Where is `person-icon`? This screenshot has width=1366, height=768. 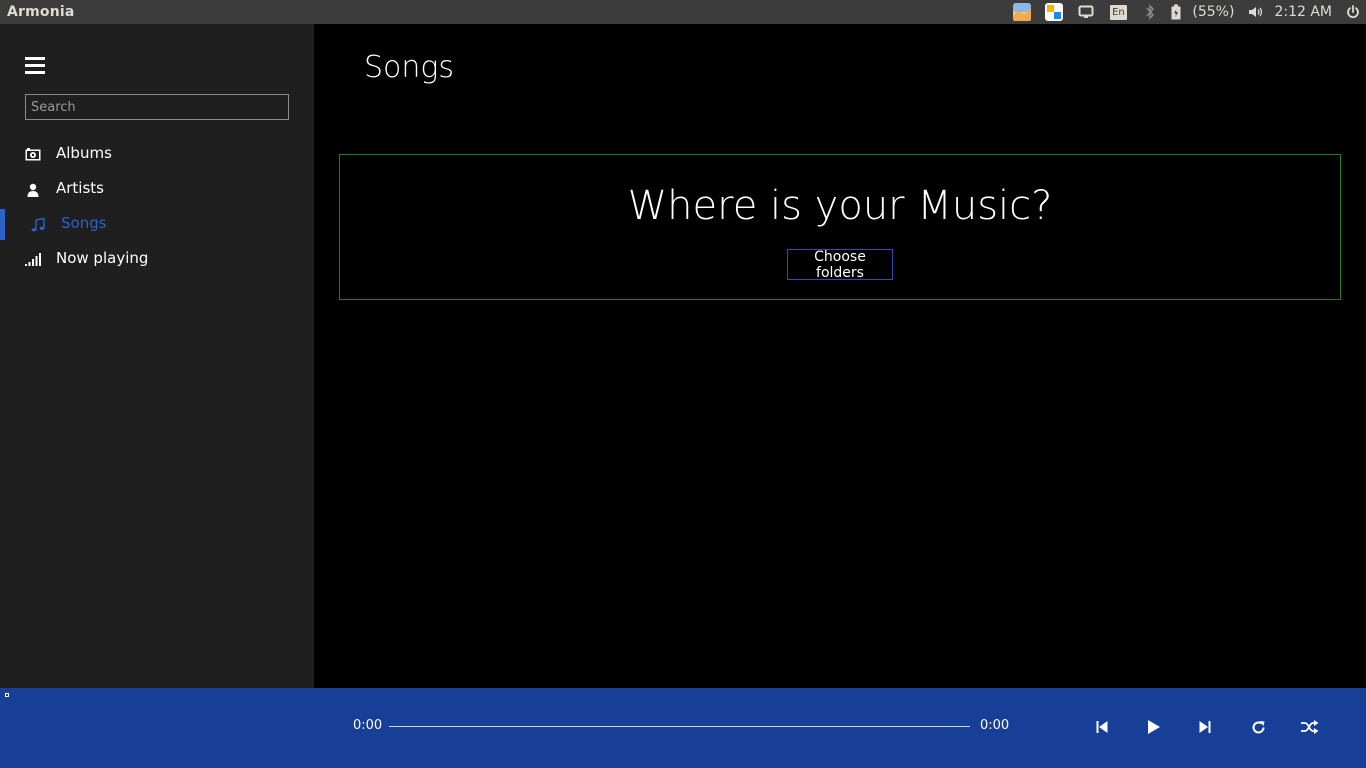
person-icon is located at coordinates (32, 189).